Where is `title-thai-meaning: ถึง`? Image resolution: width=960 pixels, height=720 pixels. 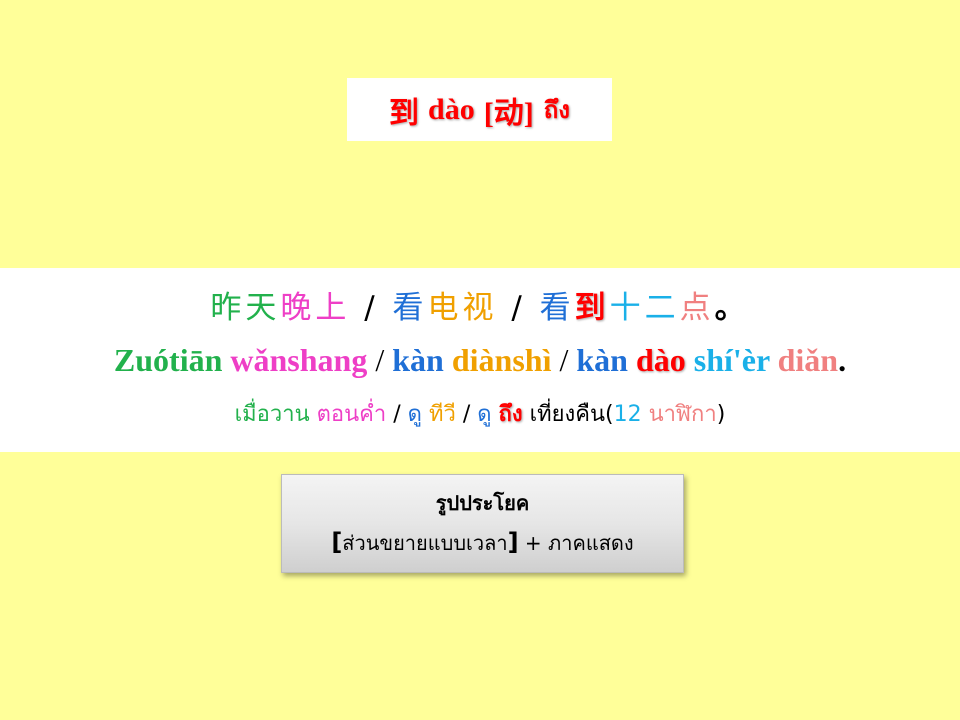 title-thai-meaning: ถึง is located at coordinates (556, 110).